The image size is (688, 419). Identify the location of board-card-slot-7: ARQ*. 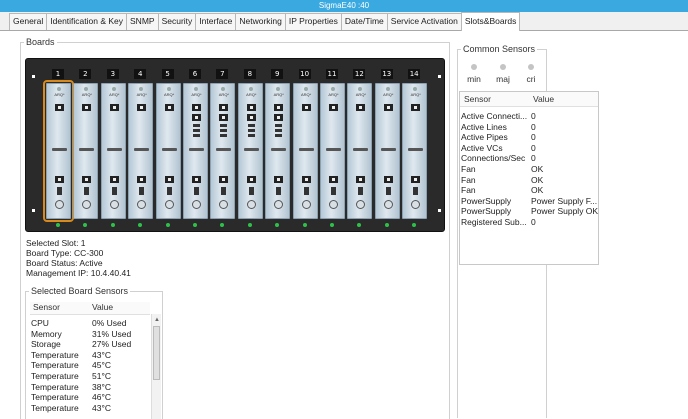
(223, 151).